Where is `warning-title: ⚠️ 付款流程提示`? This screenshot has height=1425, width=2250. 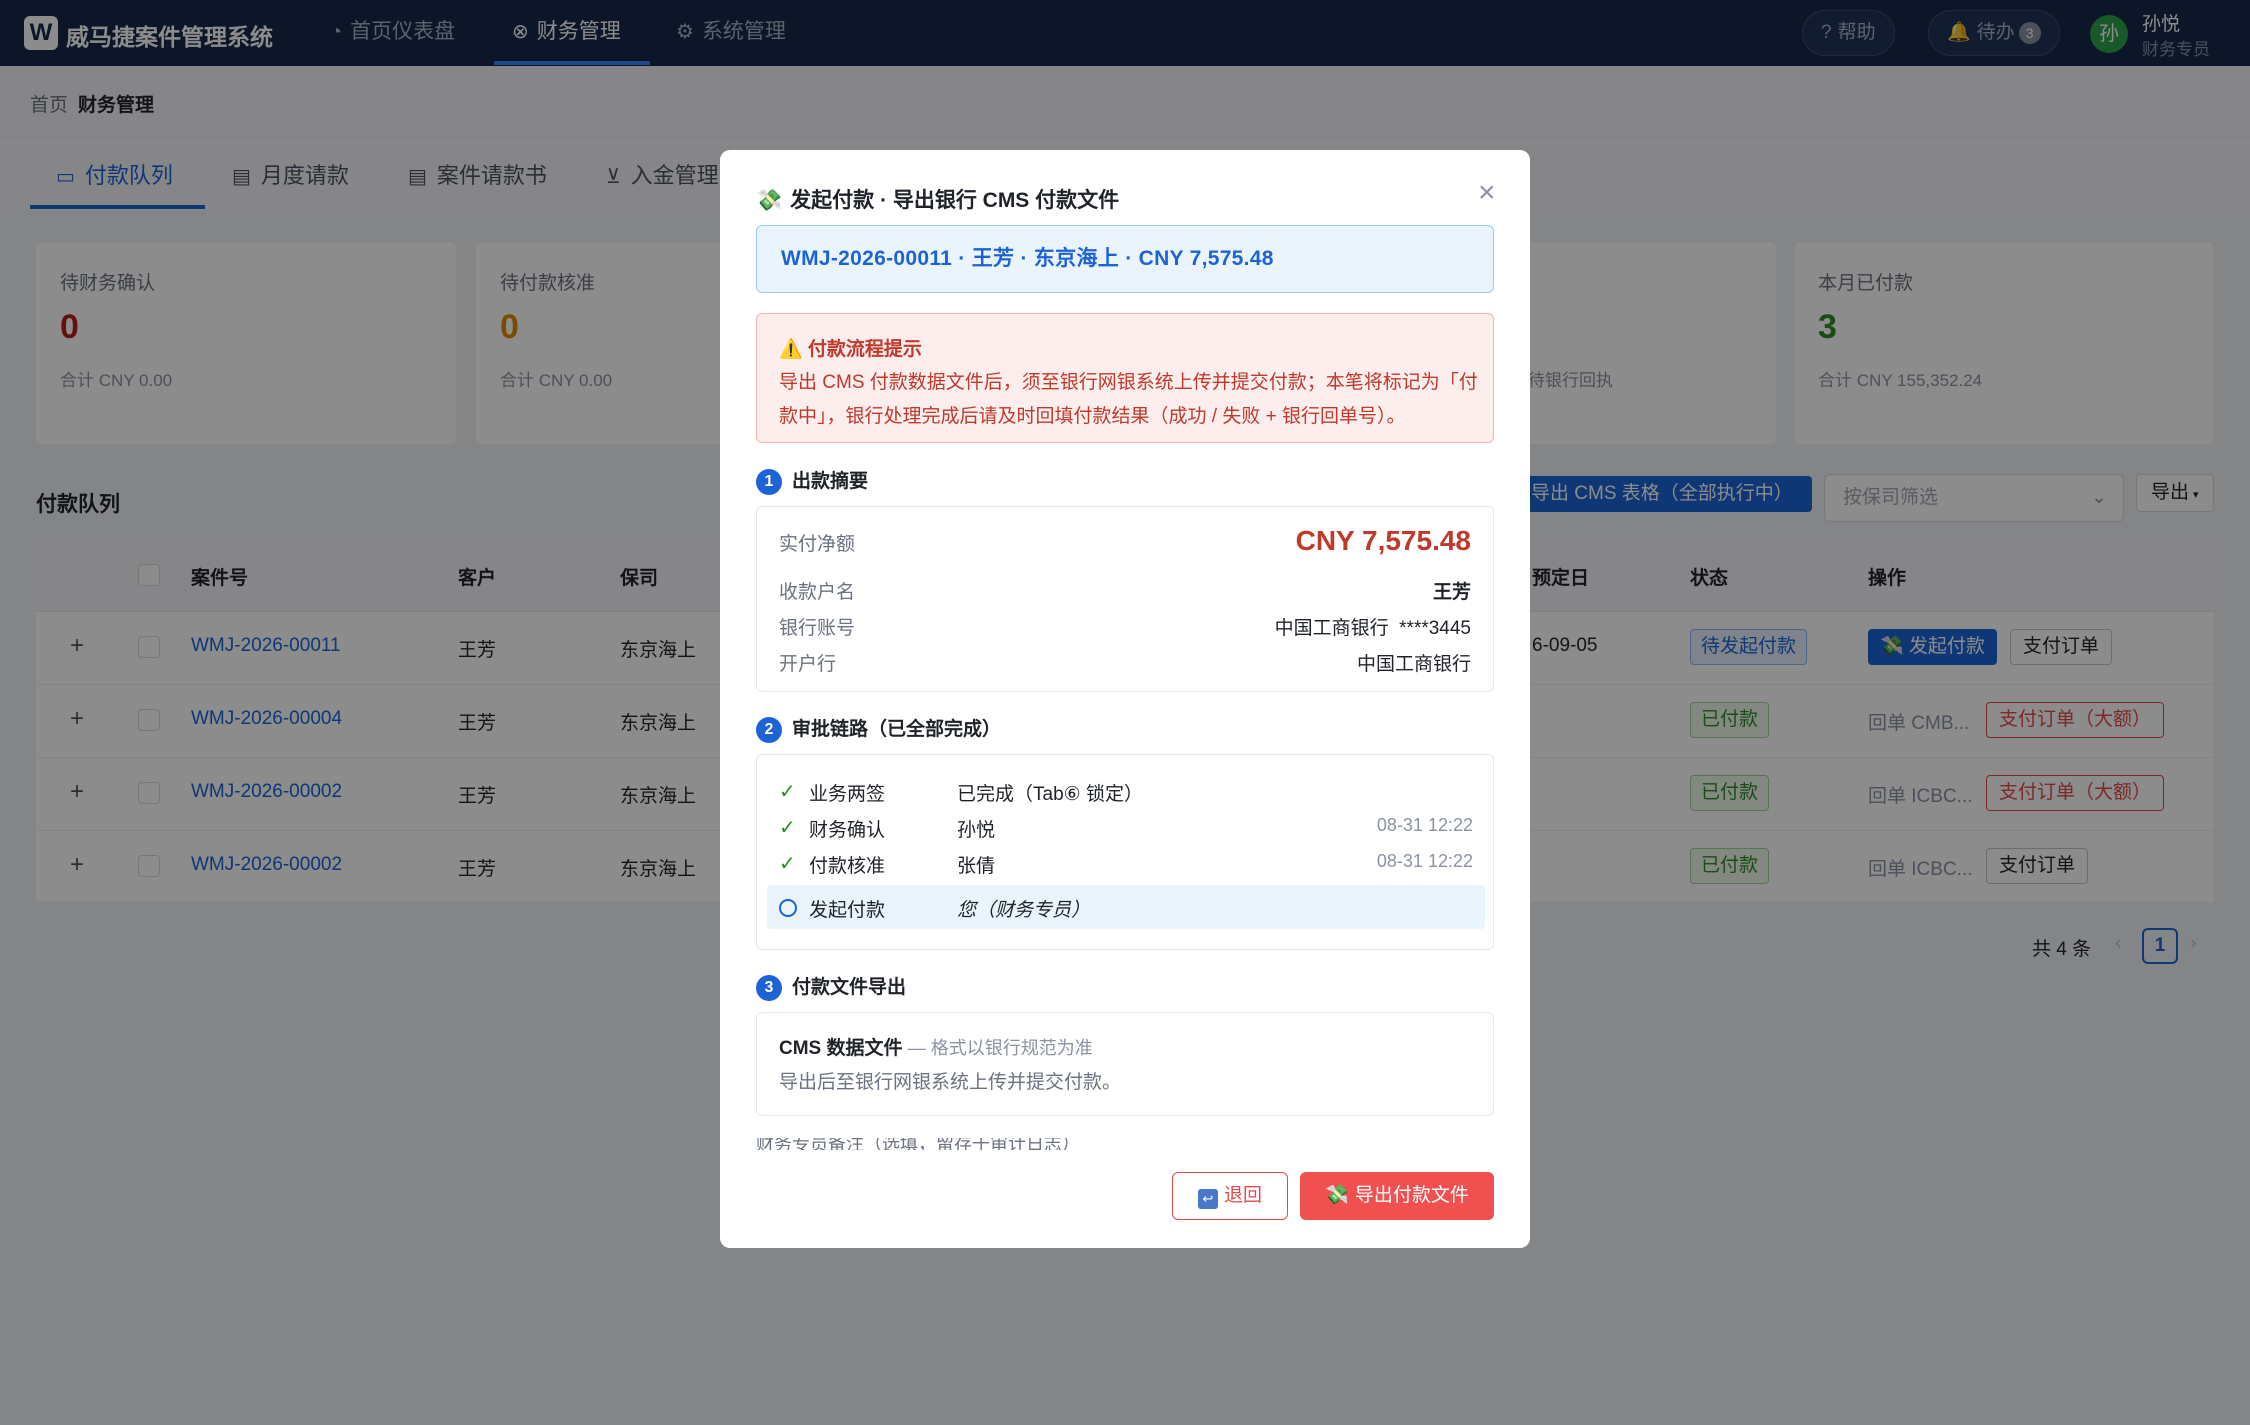
warning-title: ⚠️ 付款流程提示 is located at coordinates (850, 349).